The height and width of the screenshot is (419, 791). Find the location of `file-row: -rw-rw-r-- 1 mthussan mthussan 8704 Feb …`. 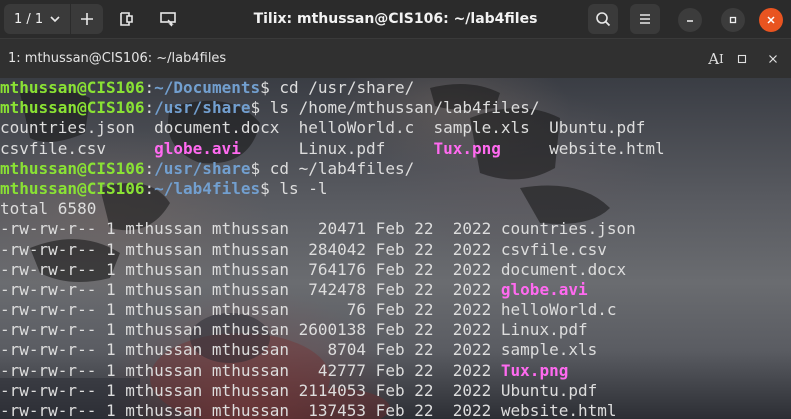

file-row: -rw-rw-r-- 1 mthussan mthussan 8704 Feb … is located at coordinates (332, 350).